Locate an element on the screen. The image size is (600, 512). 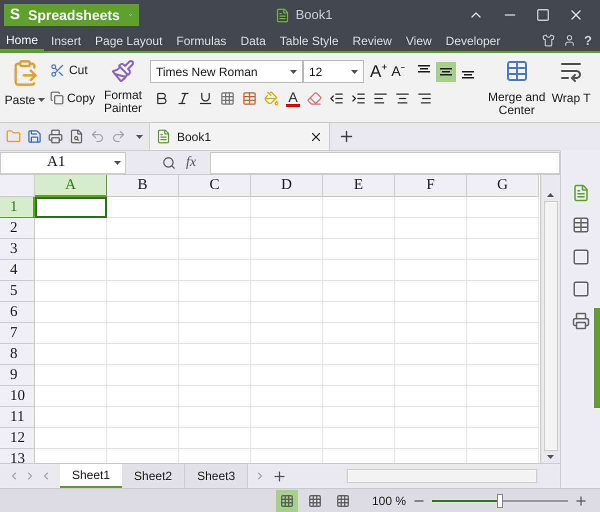
menu-tab: Table Style is located at coordinates (309, 40).